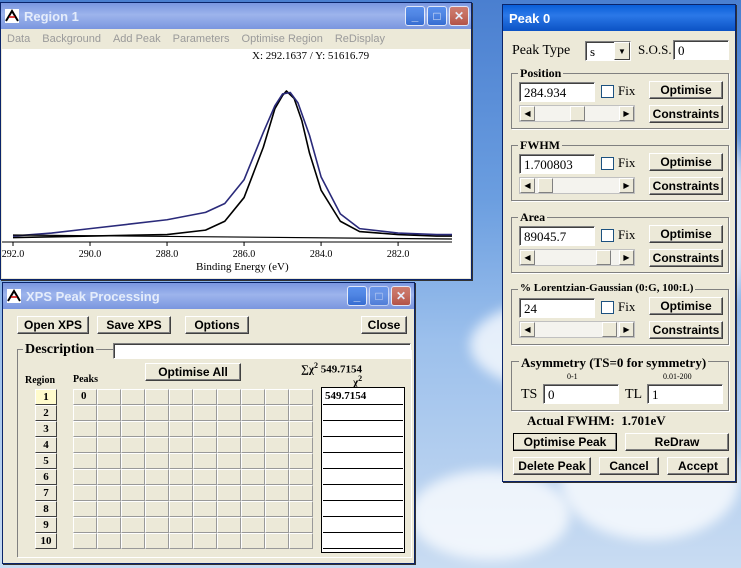 This screenshot has height=568, width=741. What do you see at coordinates (360, 39) in the screenshot?
I see `menu-redisplay: ReDisplay` at bounding box center [360, 39].